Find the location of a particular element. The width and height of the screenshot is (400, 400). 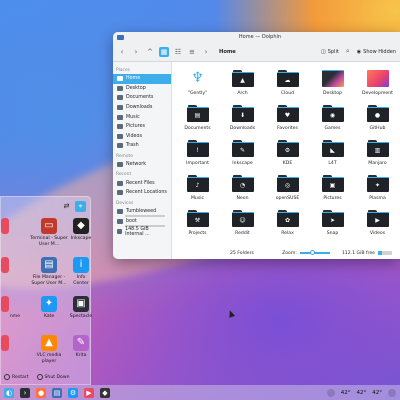

folder-item: ◔ Neon is located at coordinates (242, 188).